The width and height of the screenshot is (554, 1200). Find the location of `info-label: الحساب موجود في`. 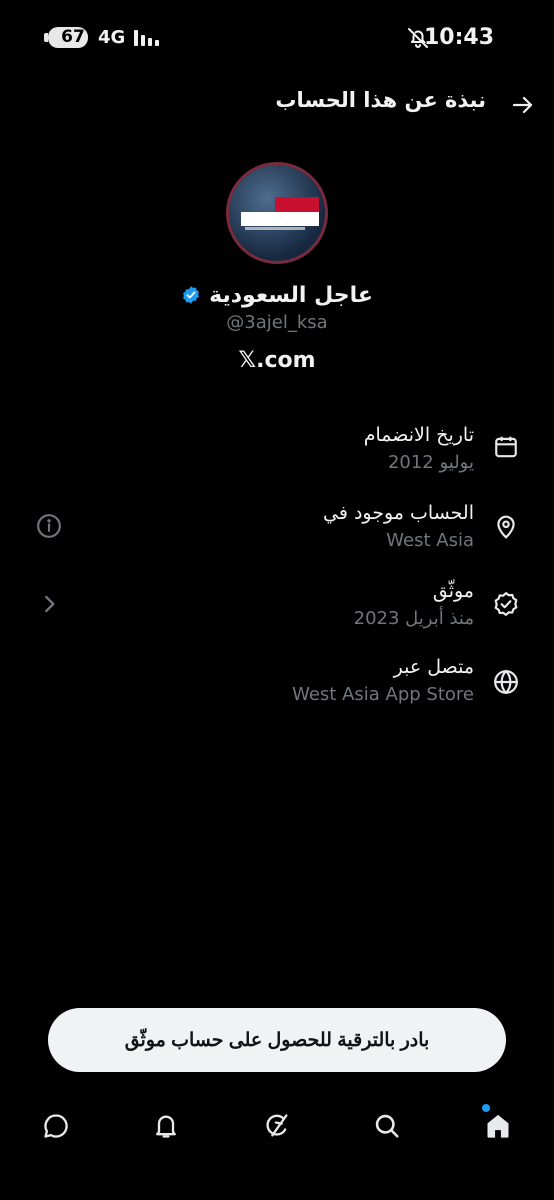

info-label: الحساب موجود في is located at coordinates (398, 513).